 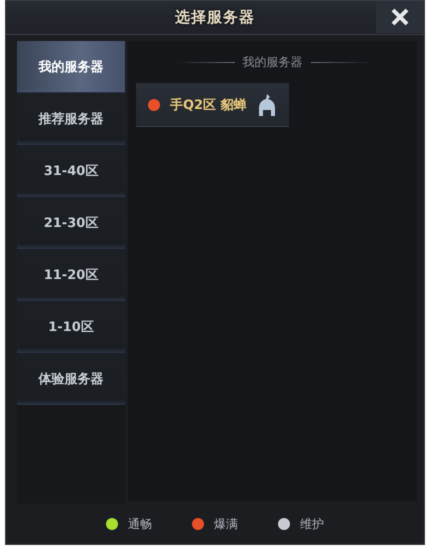 I want to click on close-button, so click(x=400, y=17).